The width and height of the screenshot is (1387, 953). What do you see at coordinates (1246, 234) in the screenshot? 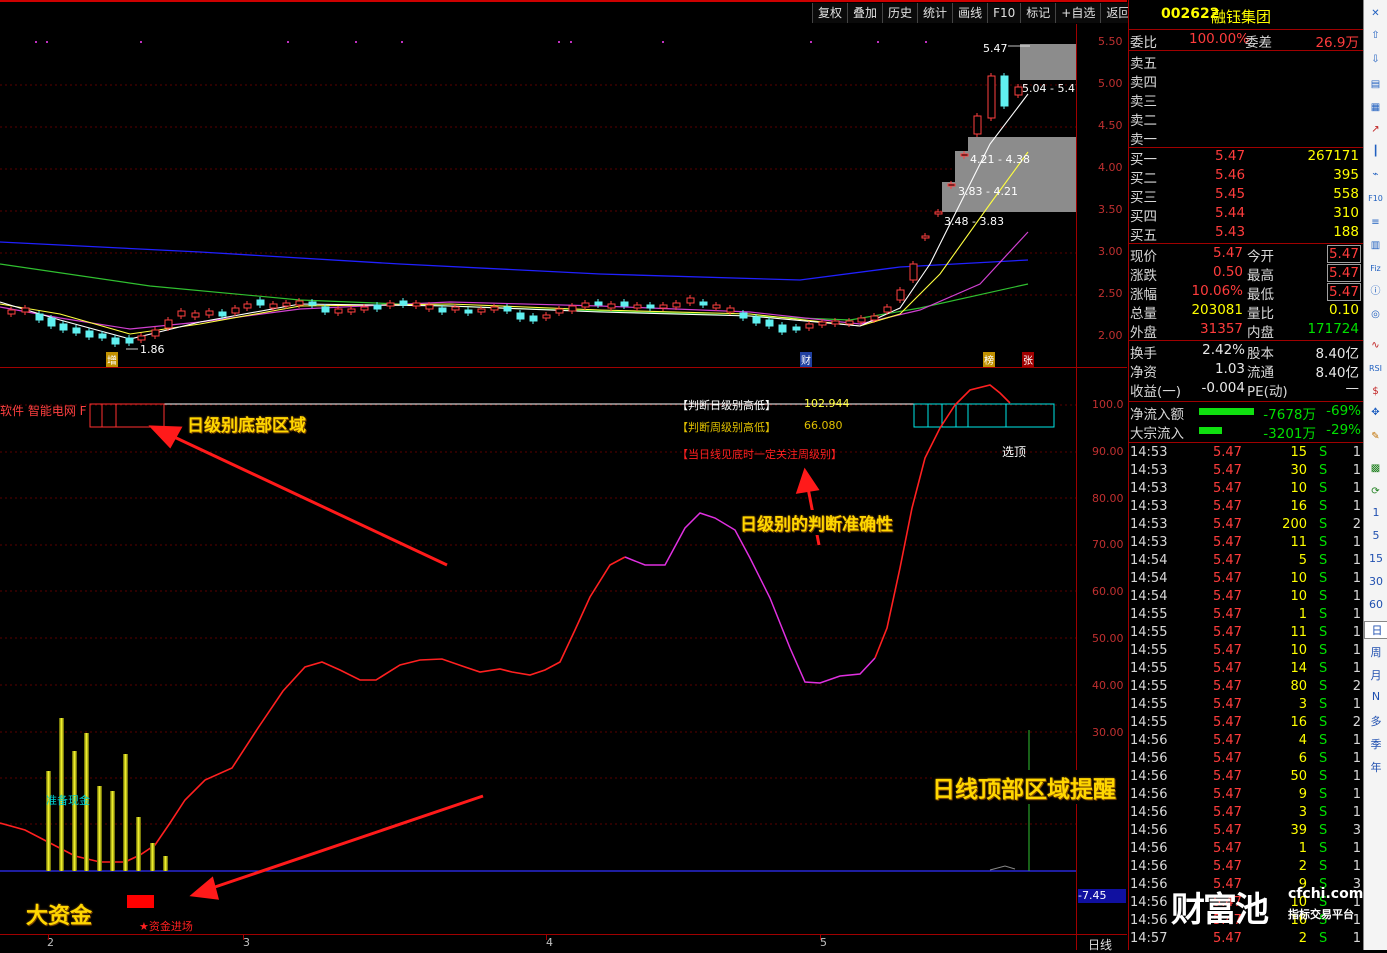
I see `buy-level-row: 买五 5.43 188` at bounding box center [1246, 234].